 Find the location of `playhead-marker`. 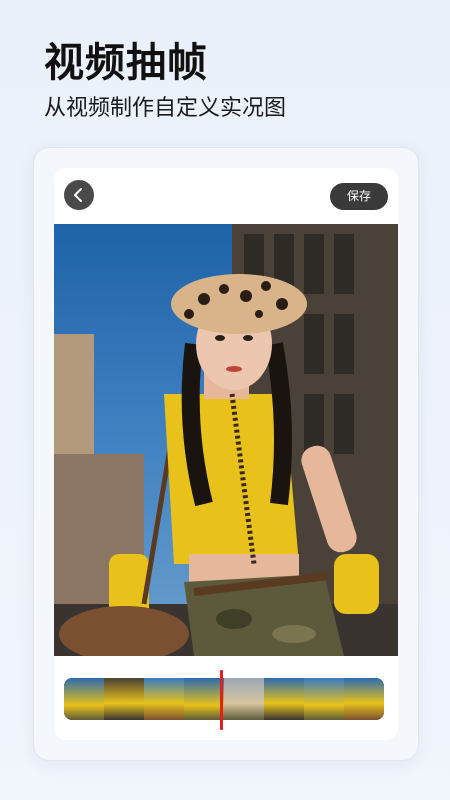

playhead-marker is located at coordinates (221, 700).